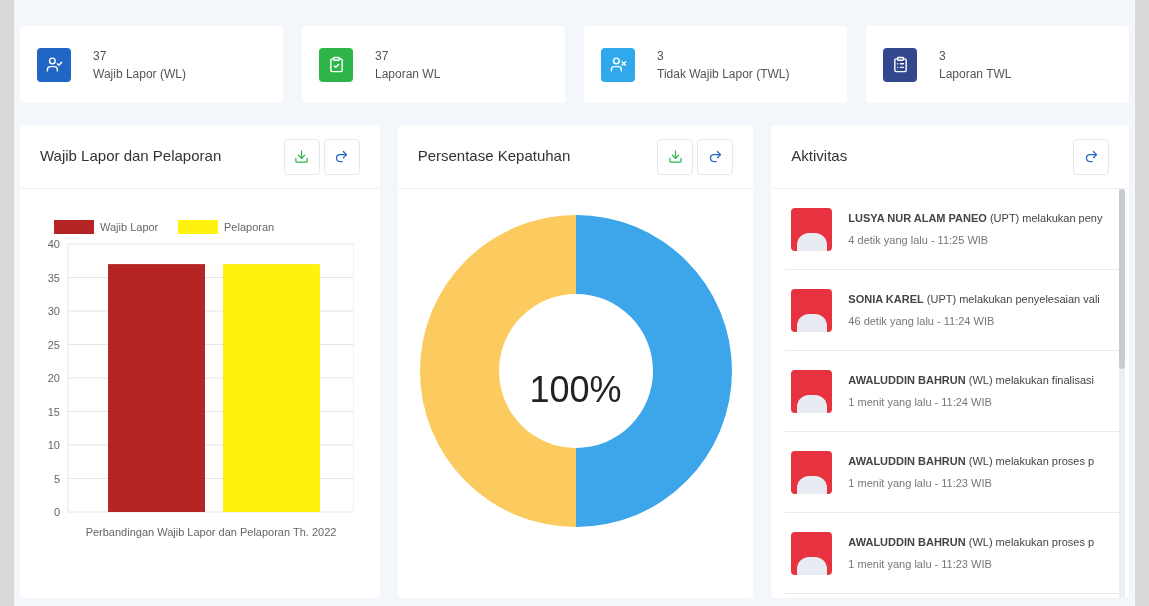 The image size is (1149, 606). What do you see at coordinates (408, 74) in the screenshot?
I see `stat-label: Laporan WL` at bounding box center [408, 74].